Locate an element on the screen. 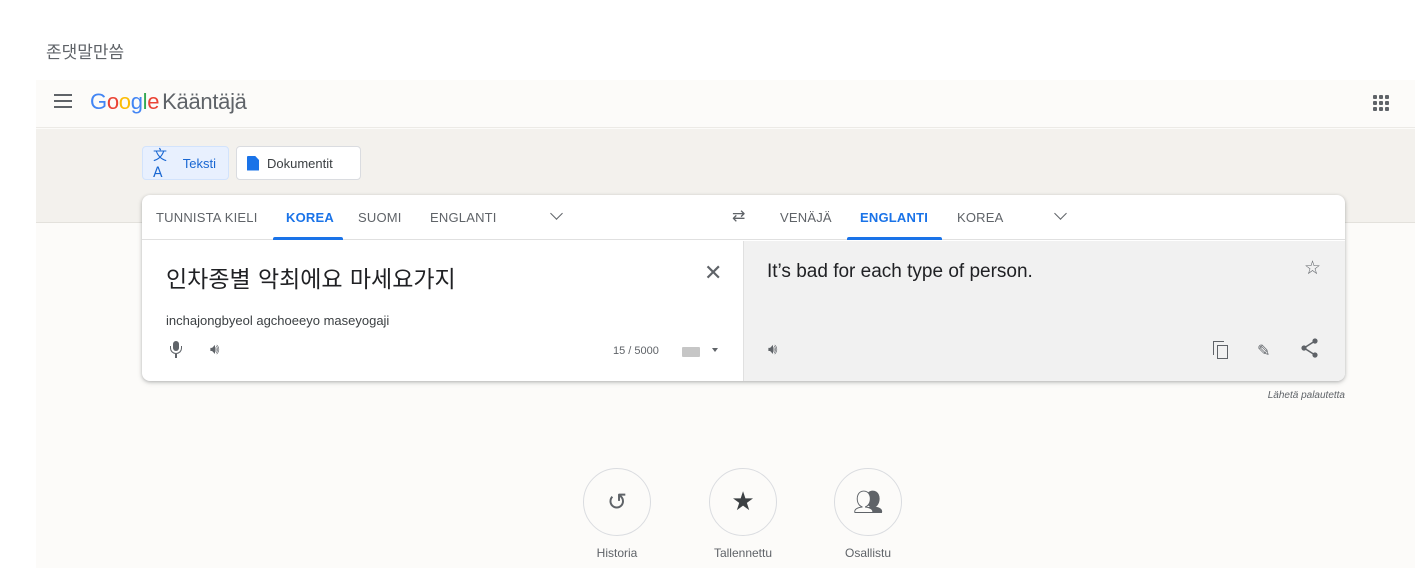 The height and width of the screenshot is (568, 1415). logo-letter: e is located at coordinates (153, 101).